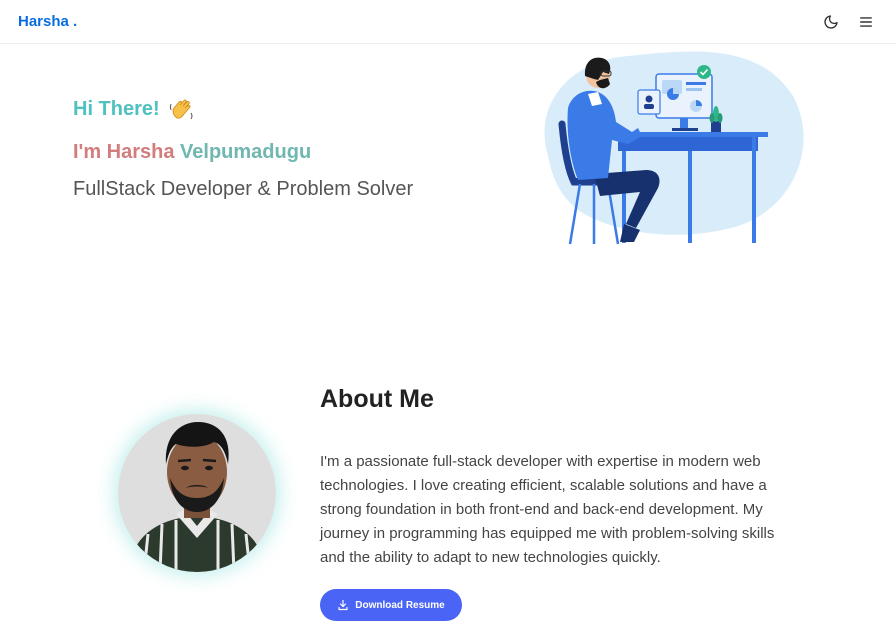 The width and height of the screenshot is (896, 636). I want to click on profile-photo, so click(197, 493).